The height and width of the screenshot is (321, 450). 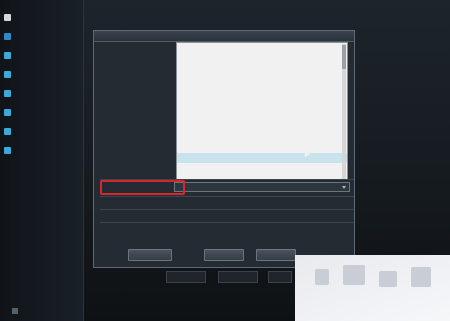 I want to click on sidebar-item-record, so click(x=42, y=55).